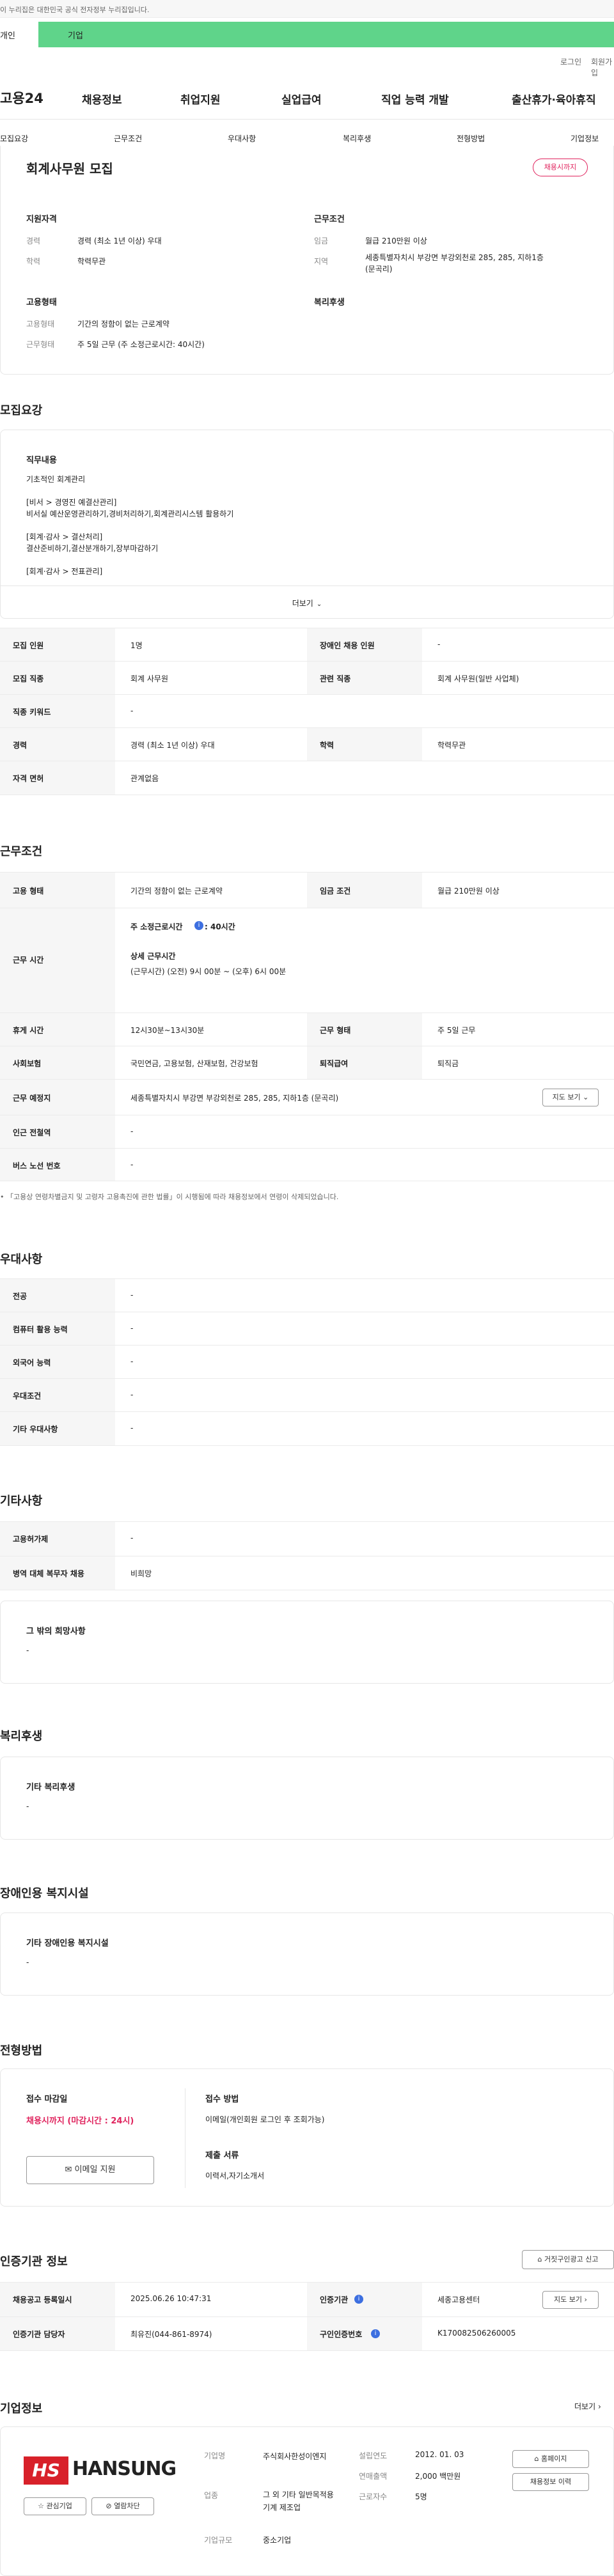  Describe the element at coordinates (69, 168) in the screenshot. I see `job-title: 회계사무원 모집` at that location.